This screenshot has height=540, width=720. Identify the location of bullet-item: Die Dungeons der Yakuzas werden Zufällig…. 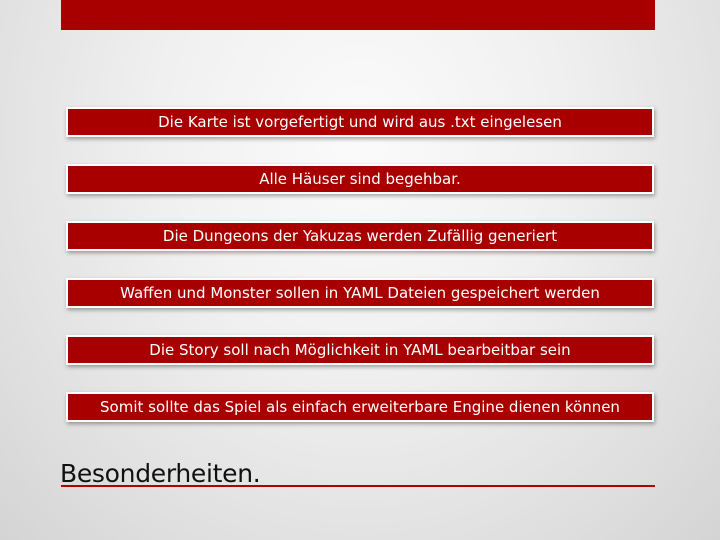
(360, 236).